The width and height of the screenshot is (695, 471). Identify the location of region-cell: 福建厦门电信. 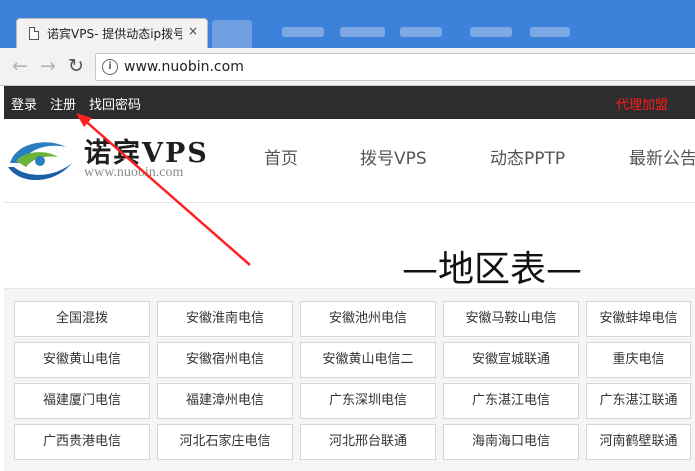
(82, 401).